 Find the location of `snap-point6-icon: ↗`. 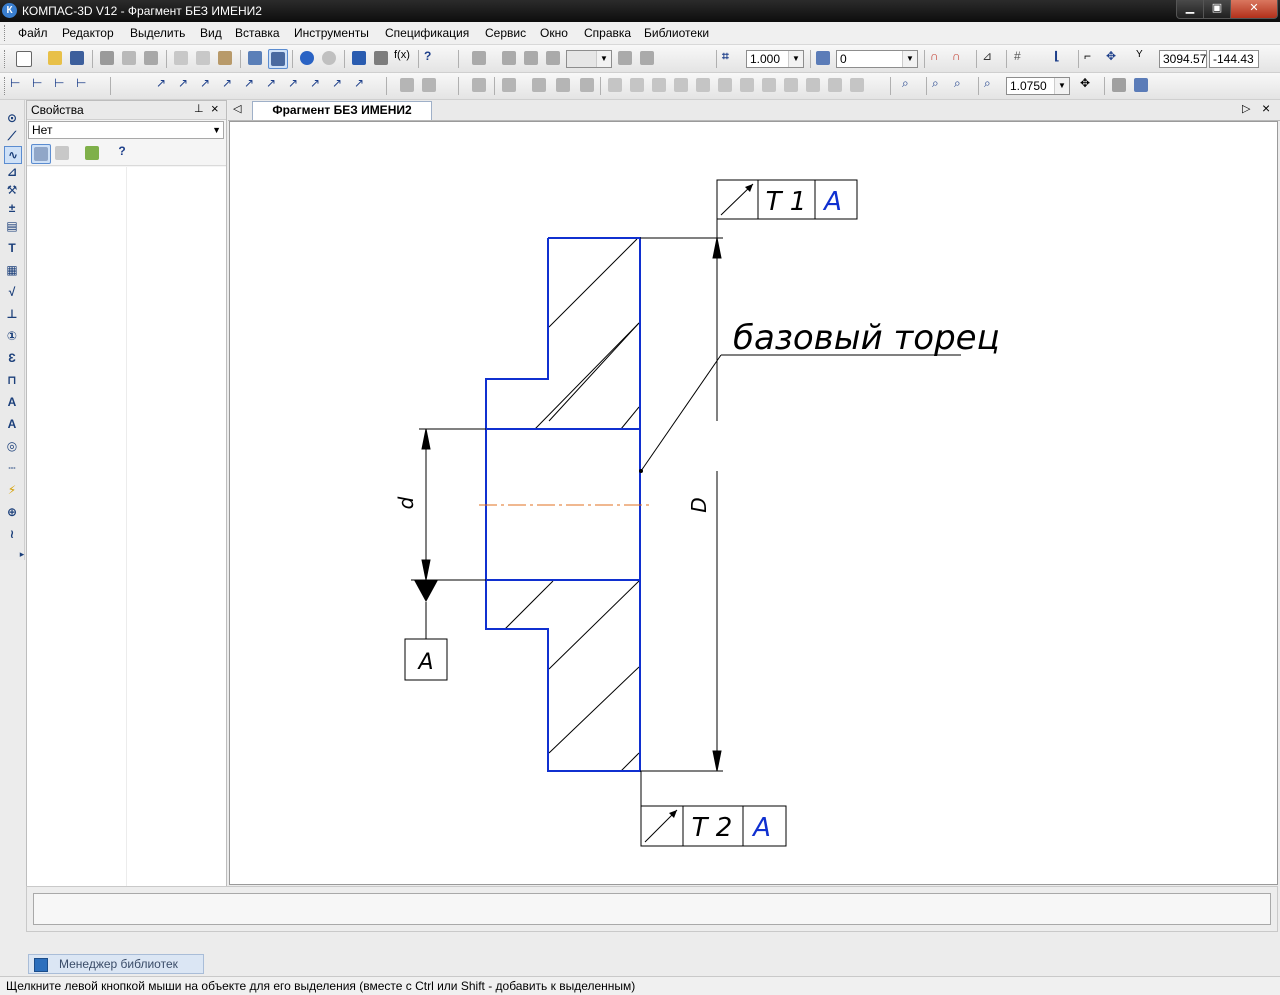

snap-point6-icon: ↗ is located at coordinates (275, 85).